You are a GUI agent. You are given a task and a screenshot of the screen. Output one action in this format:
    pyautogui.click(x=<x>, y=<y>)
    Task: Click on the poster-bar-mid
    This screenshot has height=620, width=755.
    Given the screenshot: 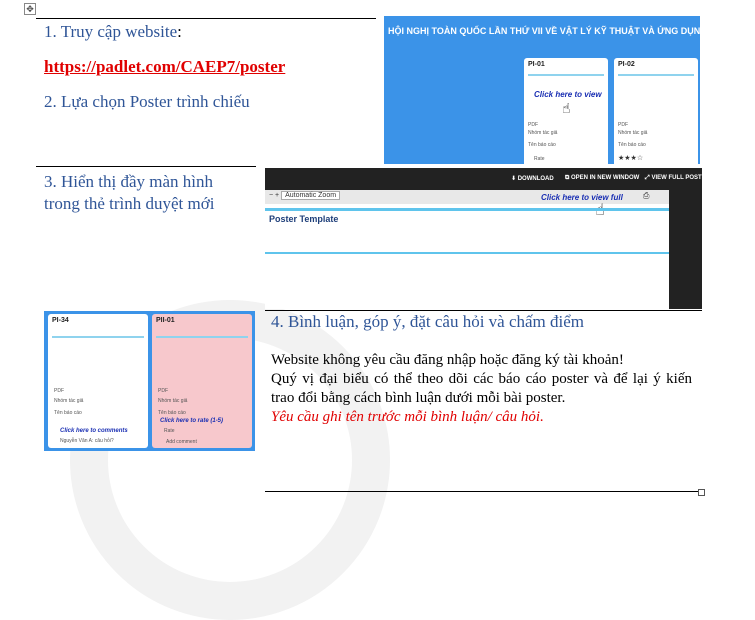 What is the action you would take?
    pyautogui.click(x=467, y=253)
    